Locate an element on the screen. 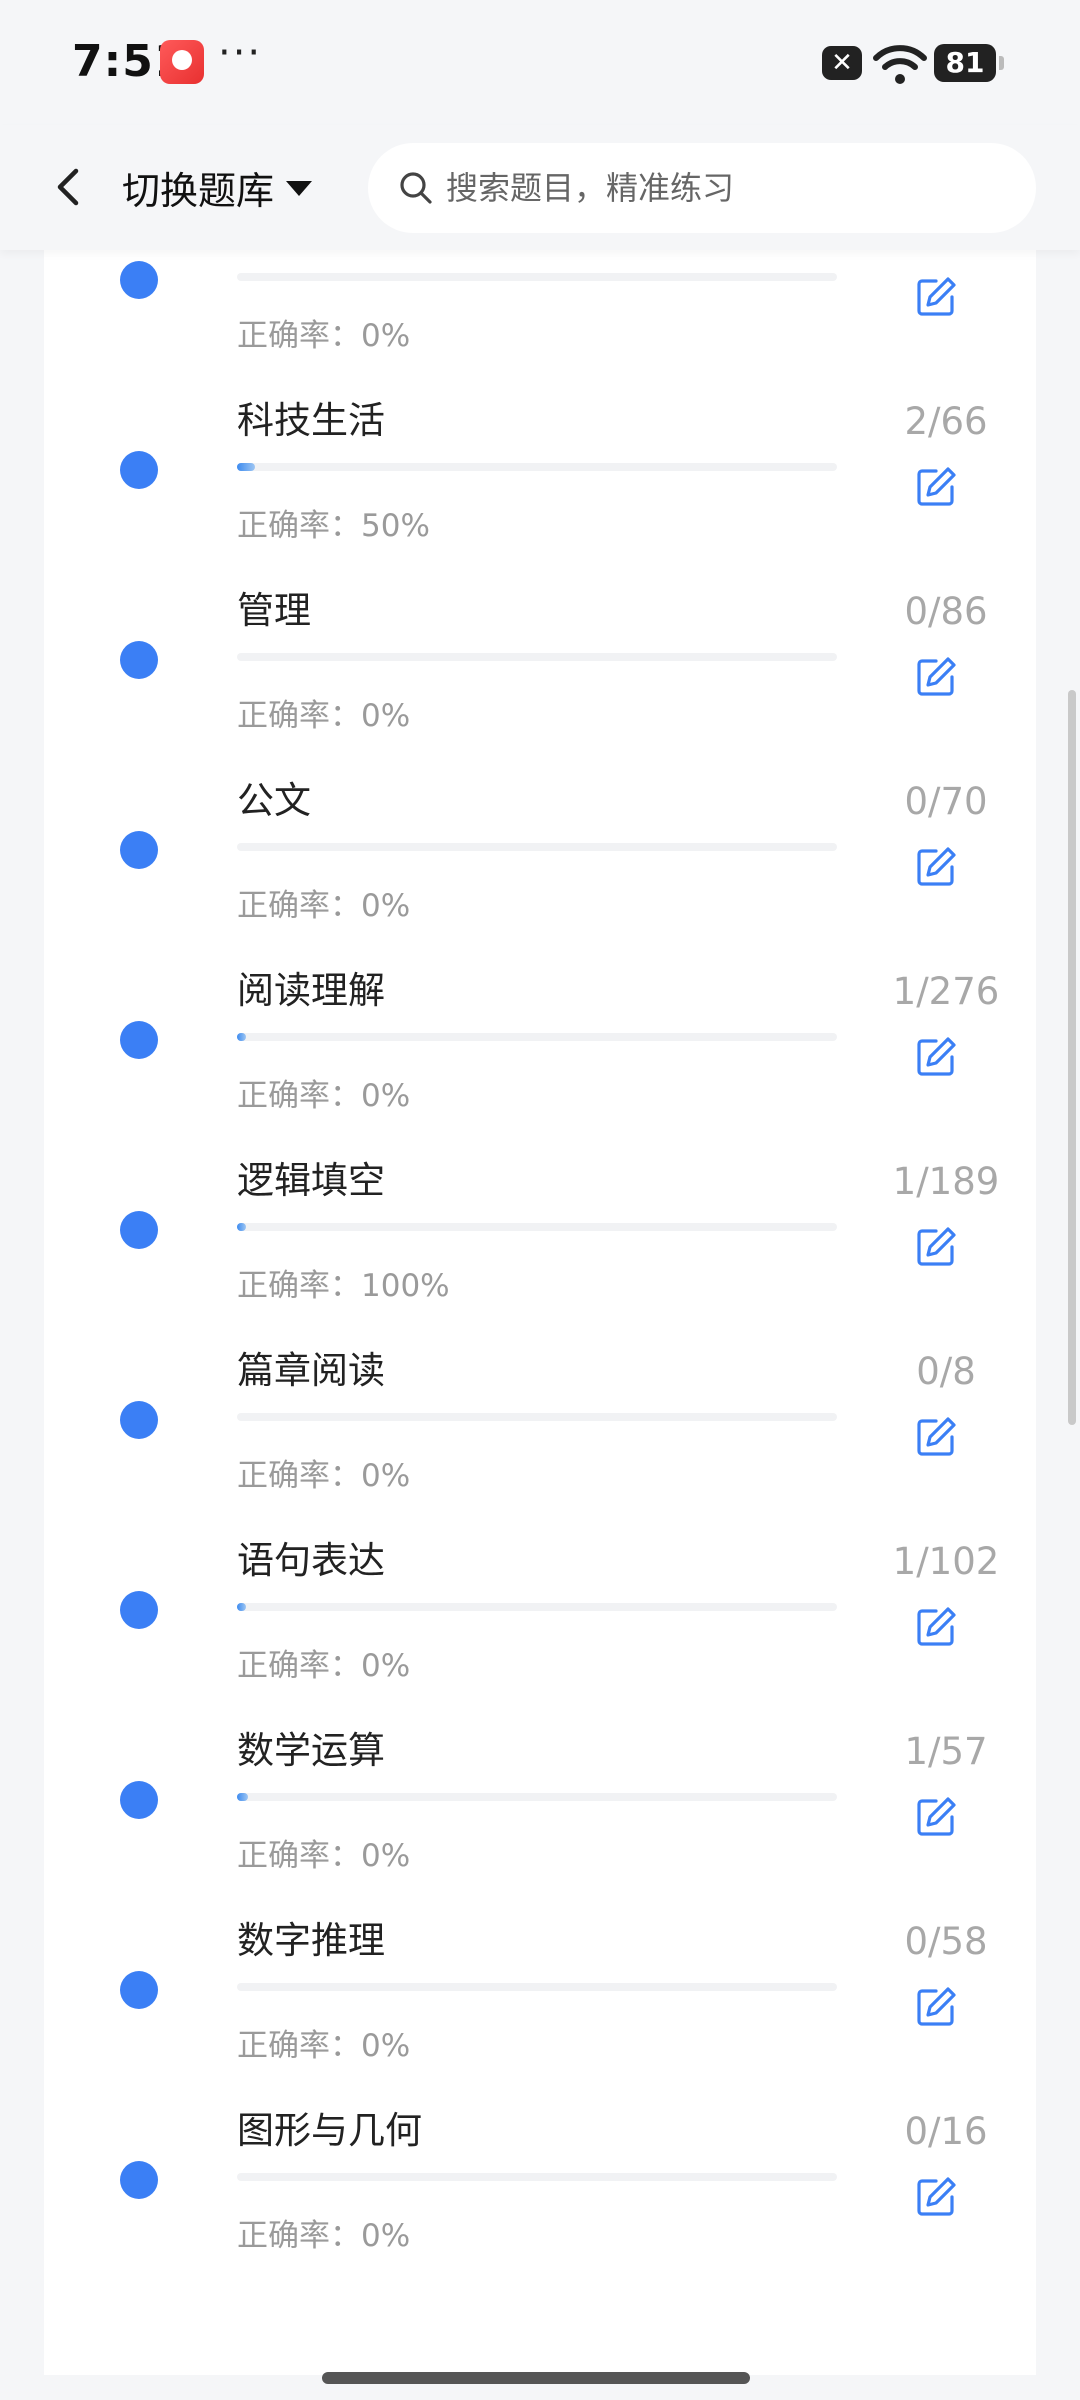 This screenshot has height=2400, width=1080. search-bar is located at coordinates (702, 188).